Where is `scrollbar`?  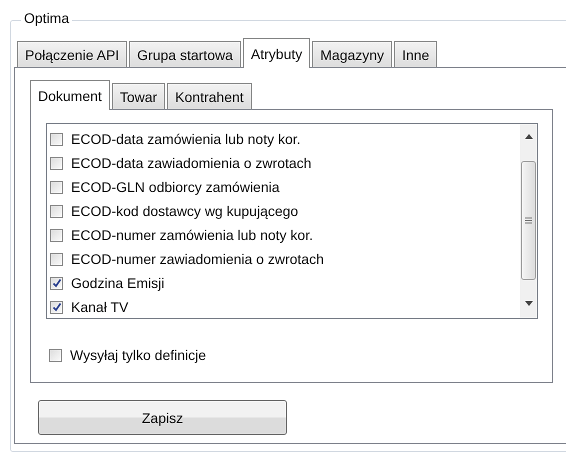 scrollbar is located at coordinates (528, 221).